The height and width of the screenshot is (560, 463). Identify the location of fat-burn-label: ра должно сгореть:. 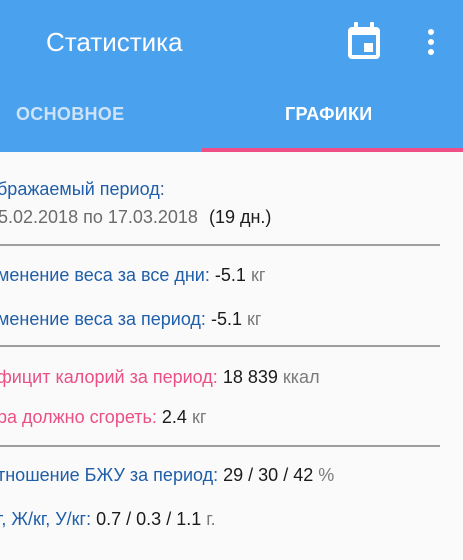
(78, 417).